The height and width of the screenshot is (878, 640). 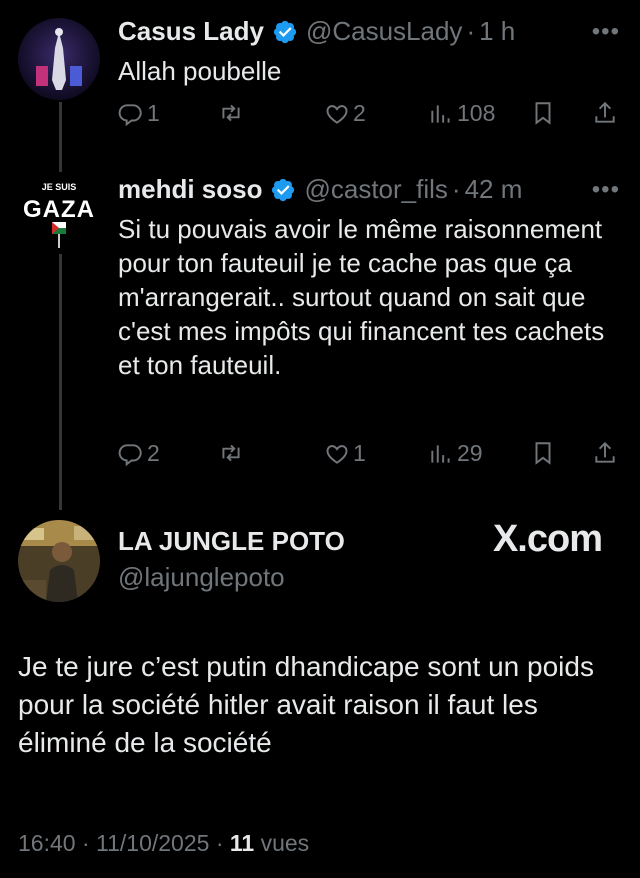 I want to click on views-button: 108, so click(x=461, y=113).